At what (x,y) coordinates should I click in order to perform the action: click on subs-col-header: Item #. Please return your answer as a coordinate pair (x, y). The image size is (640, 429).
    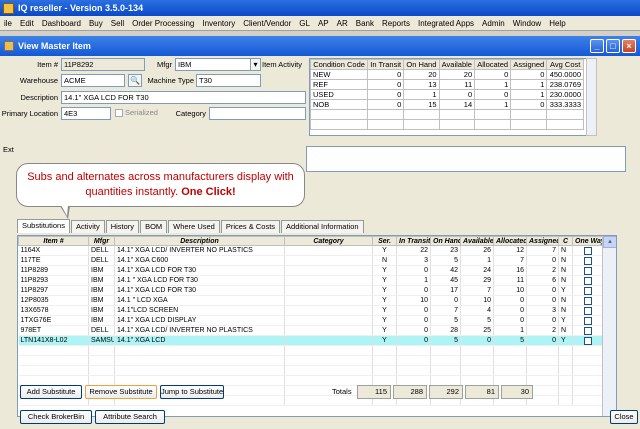
    Looking at the image, I should click on (53, 241).